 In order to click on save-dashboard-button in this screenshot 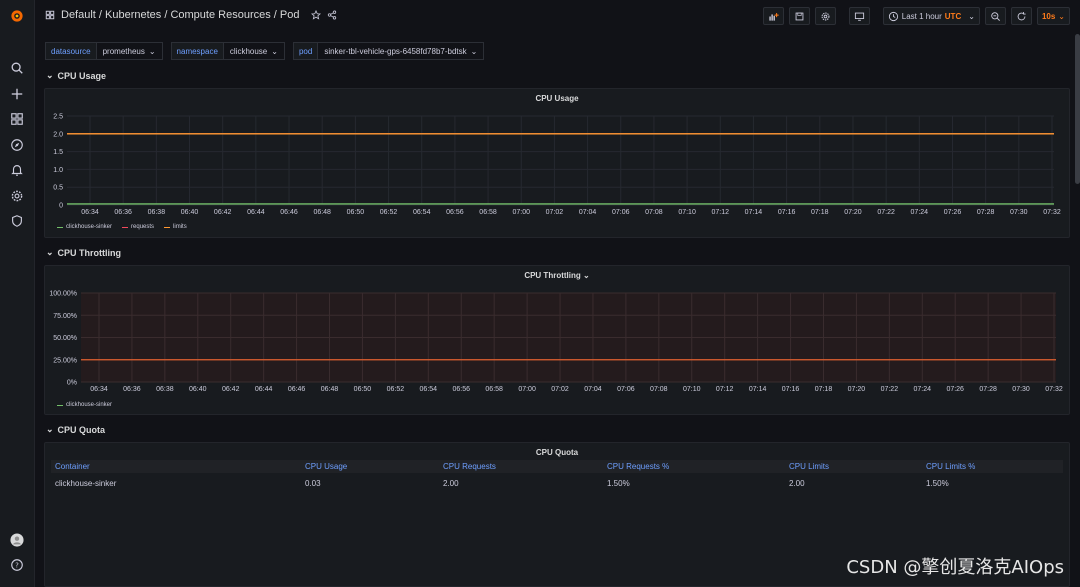, I will do `click(799, 16)`.